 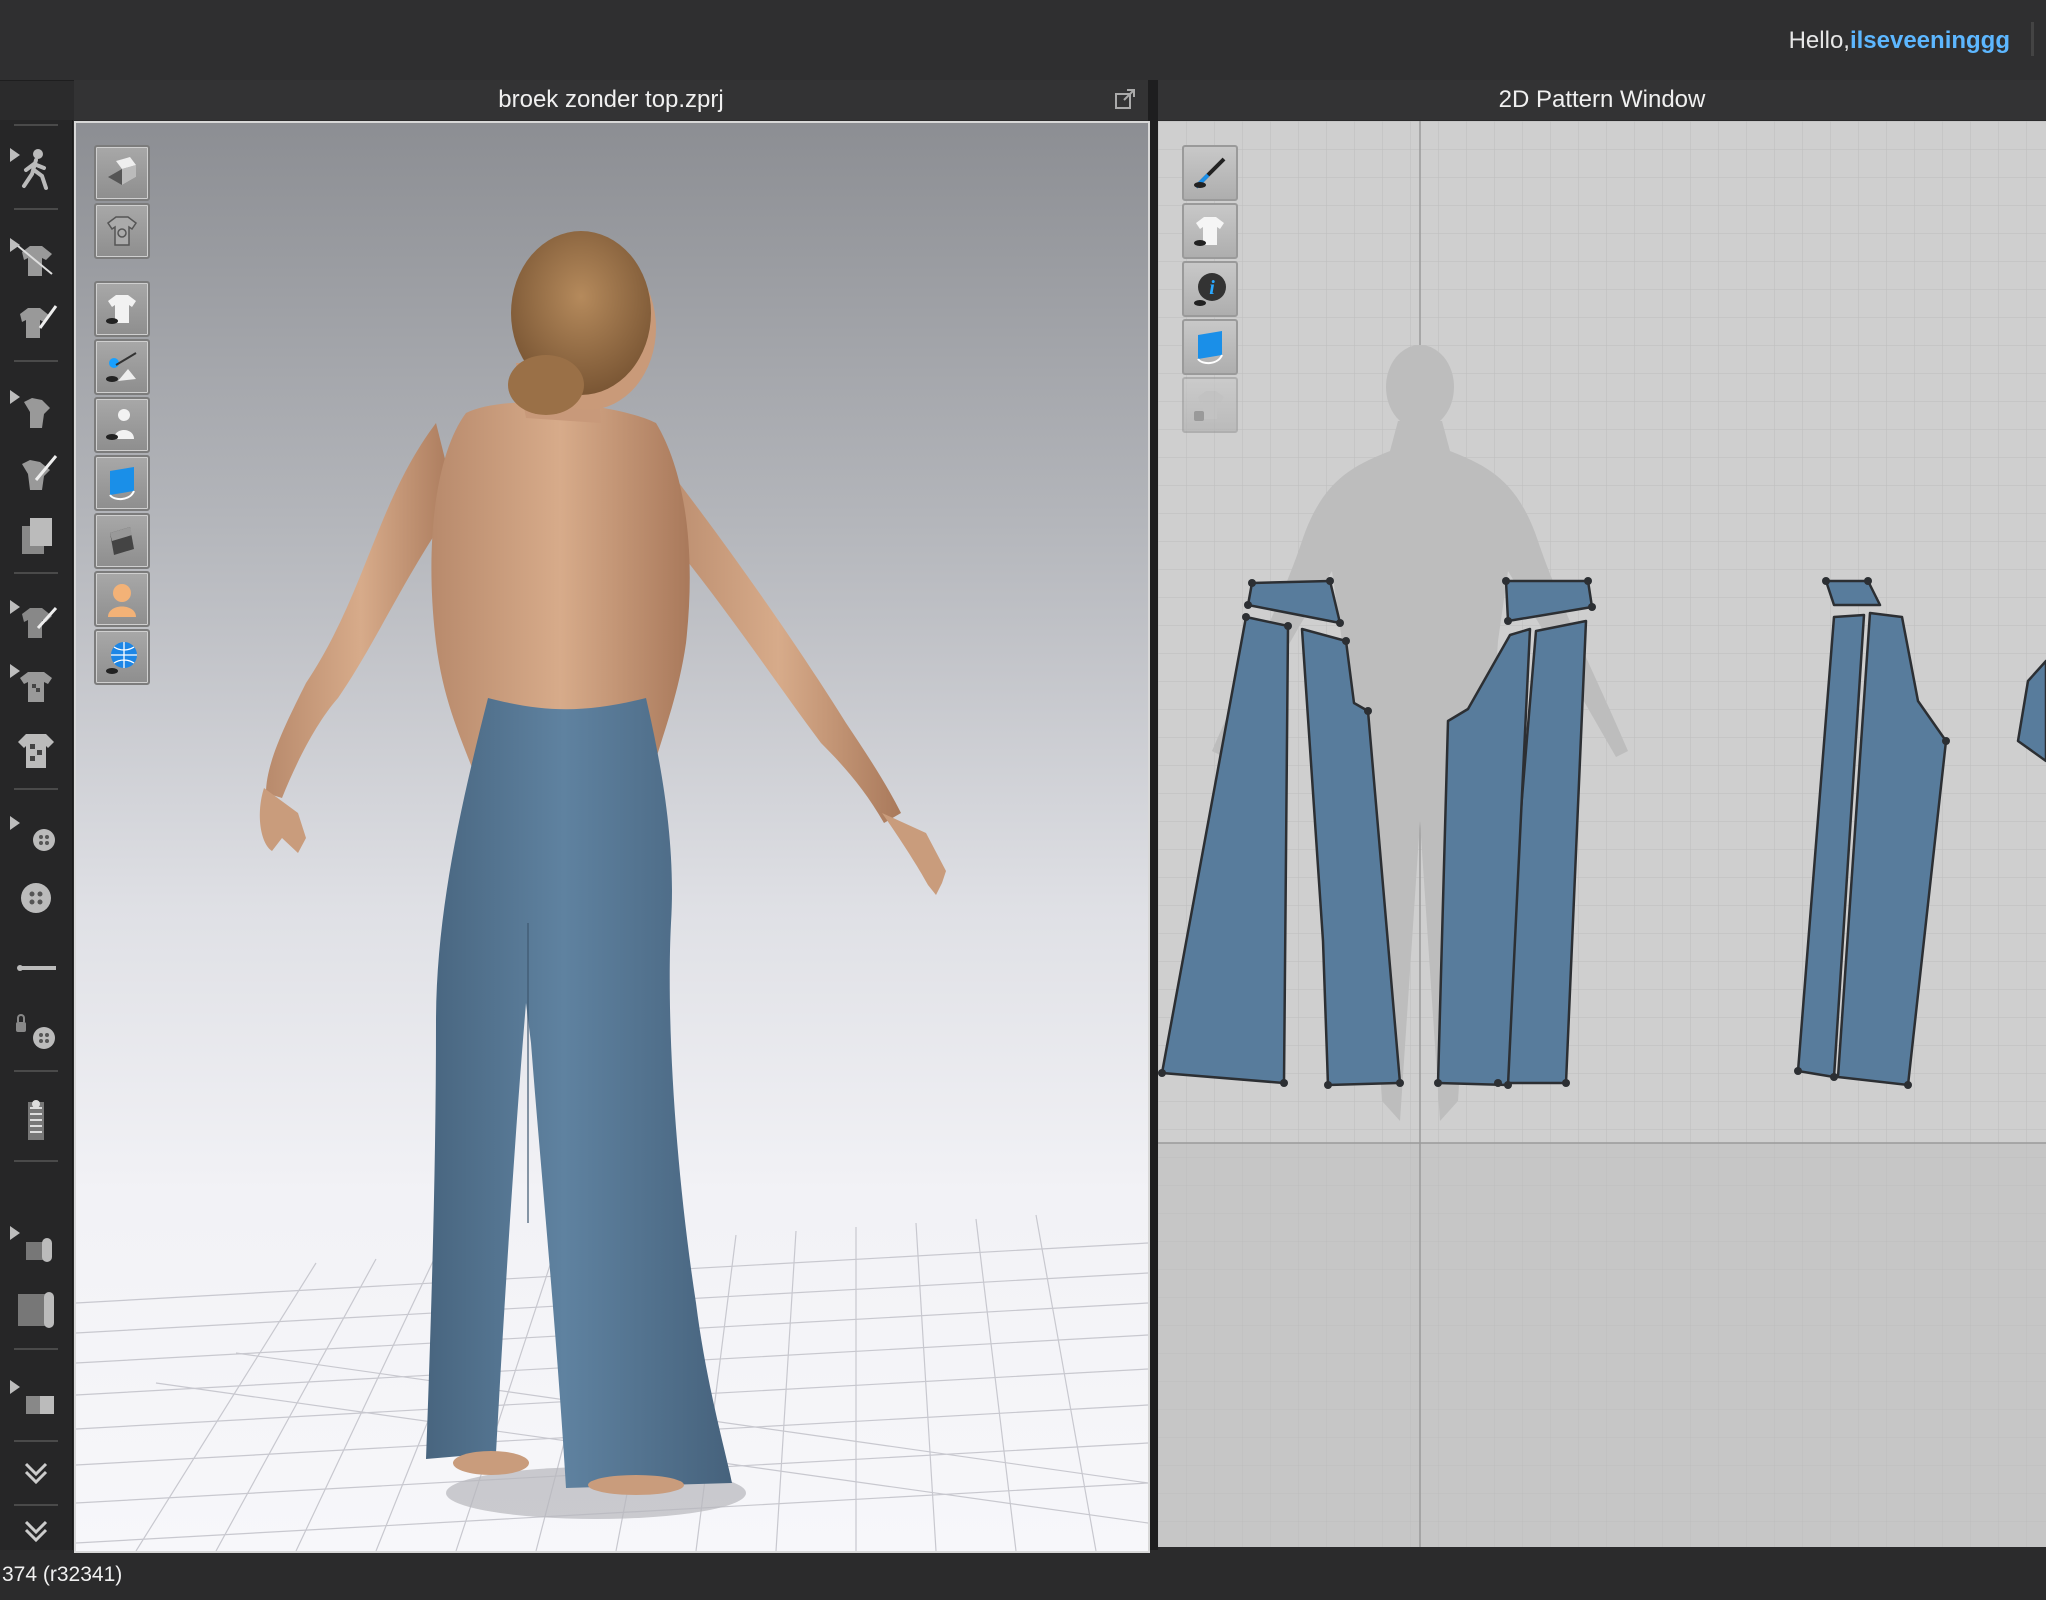 I want to click on edit-curvature-tool, so click(x=36, y=322).